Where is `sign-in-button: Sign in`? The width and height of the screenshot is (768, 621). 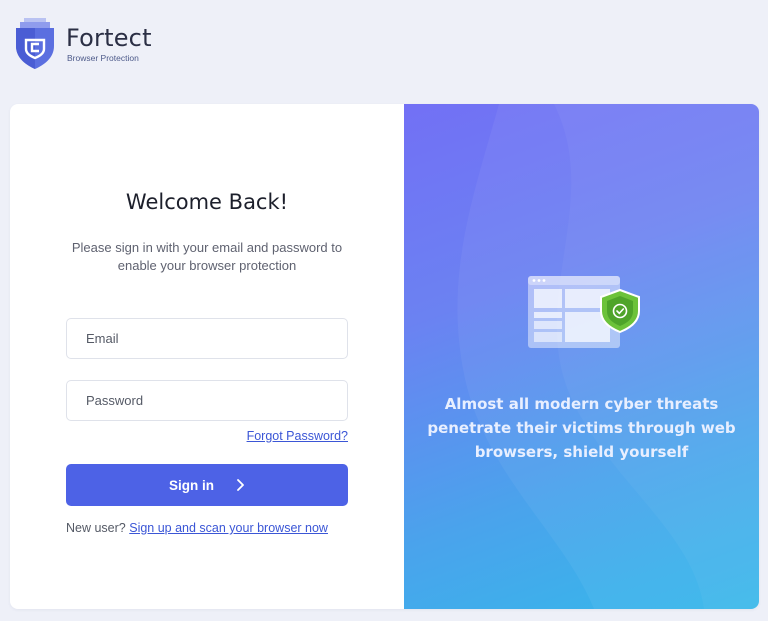
sign-in-button: Sign in is located at coordinates (207, 485).